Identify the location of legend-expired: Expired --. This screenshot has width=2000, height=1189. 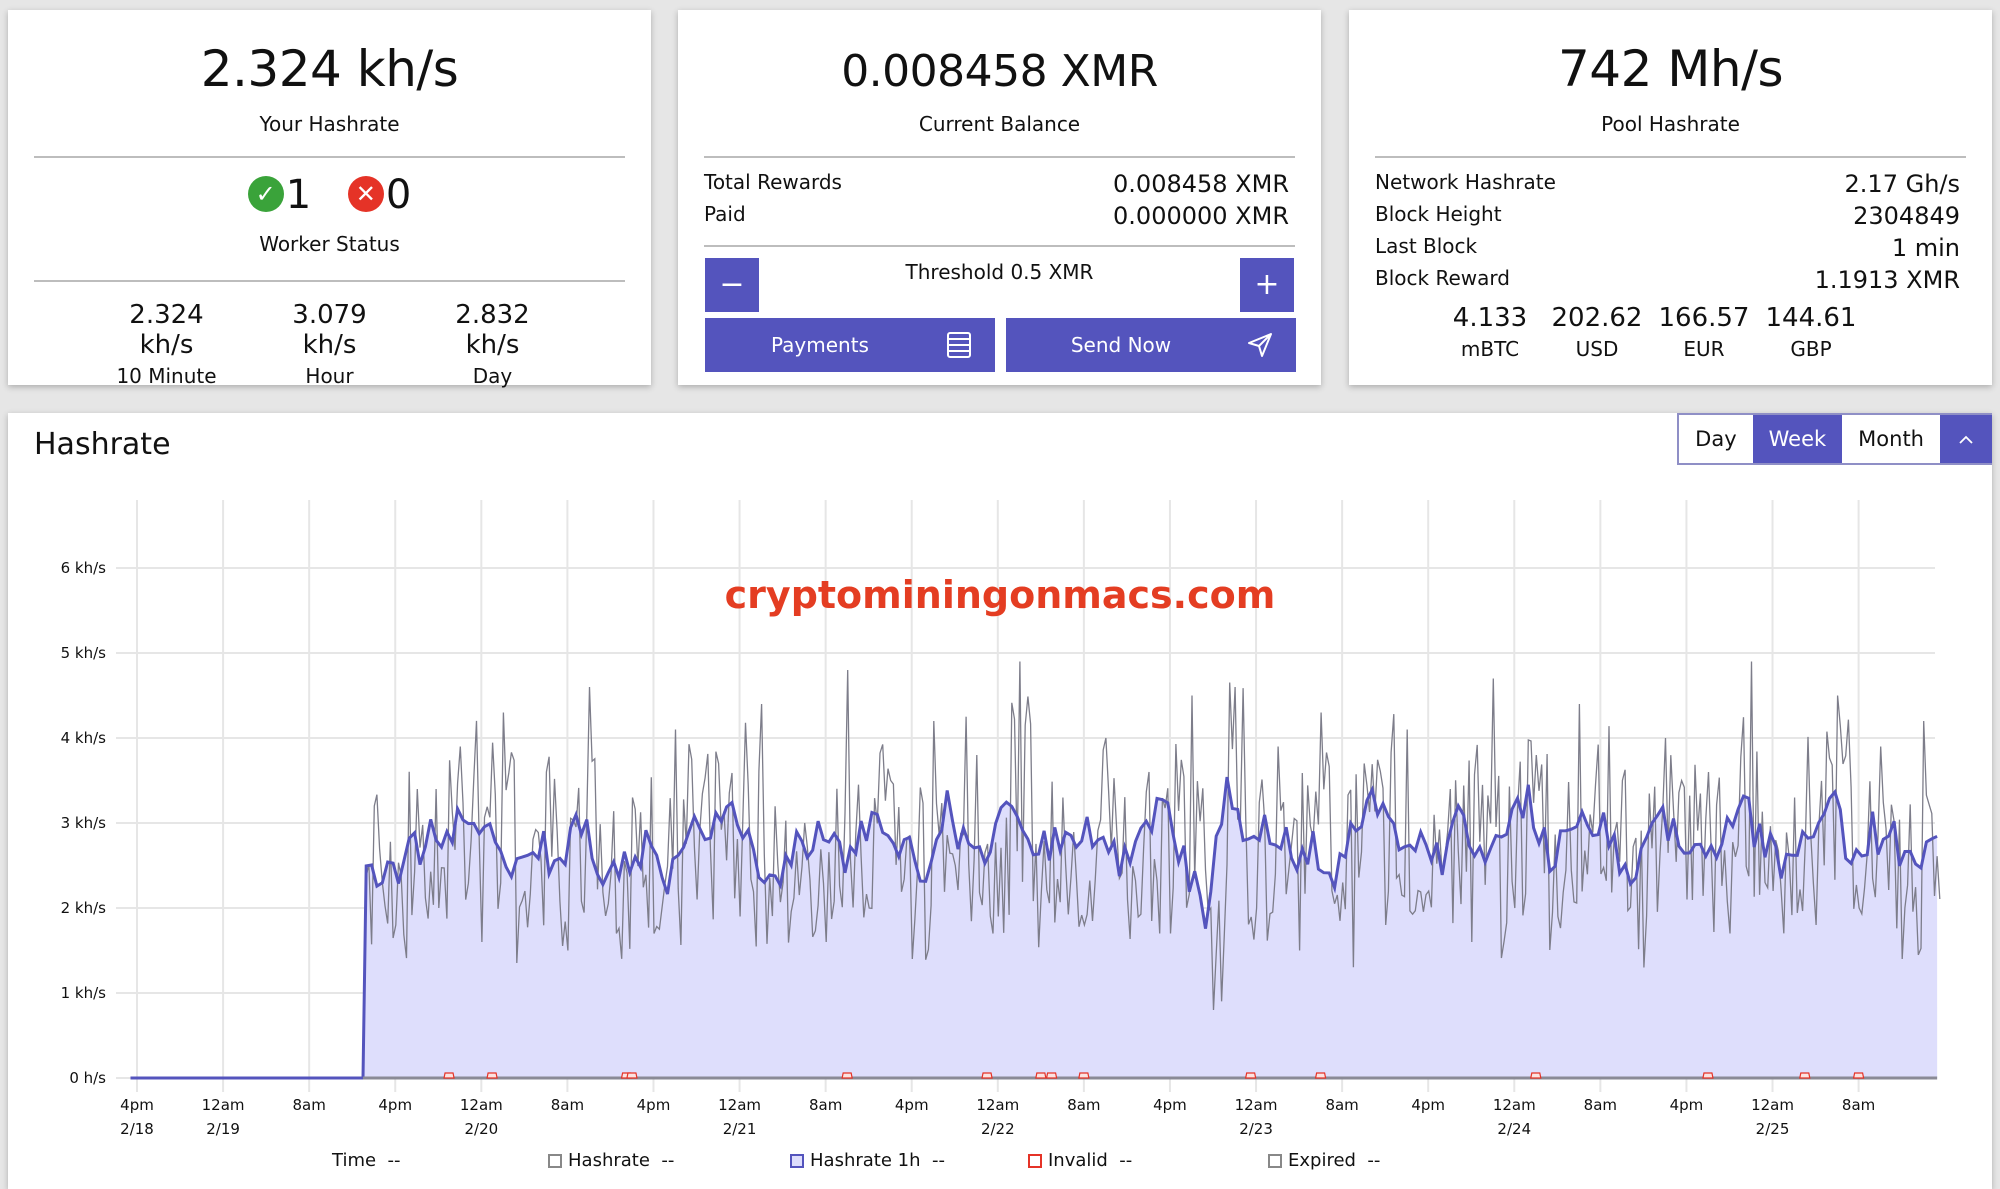
(1324, 1160).